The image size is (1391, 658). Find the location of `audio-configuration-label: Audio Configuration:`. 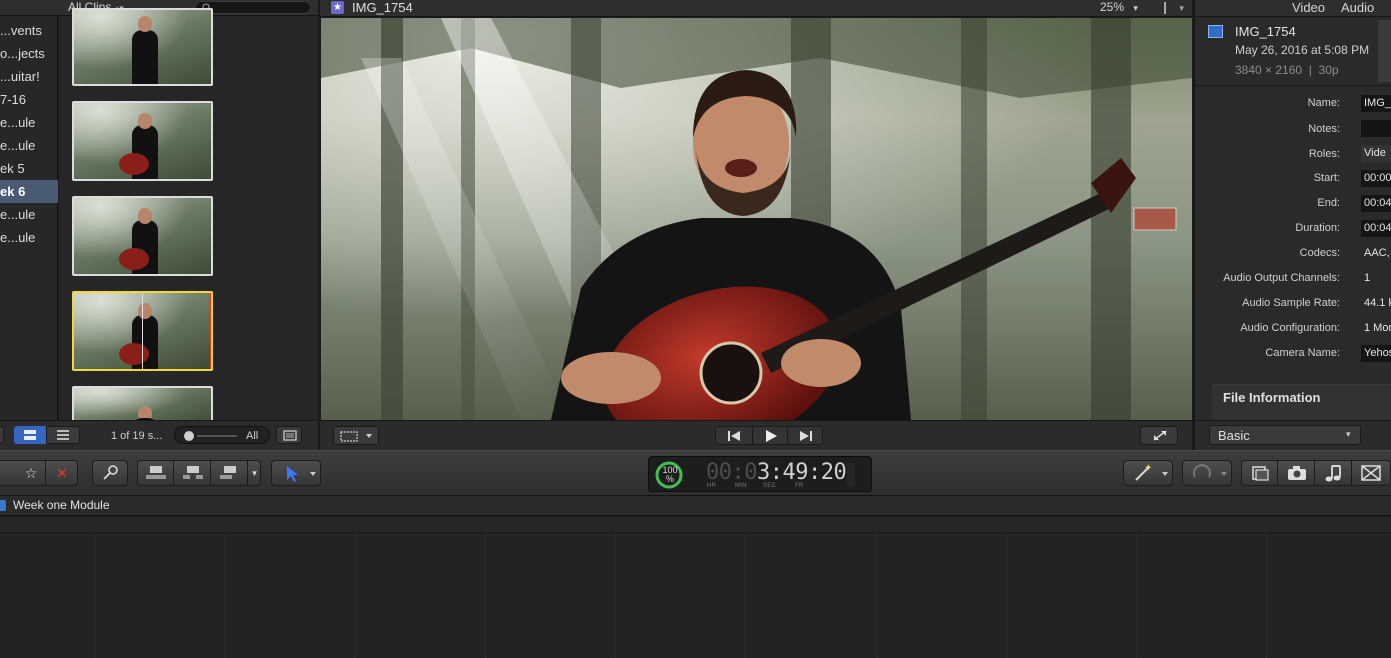

audio-configuration-label: Audio Configuration: is located at coordinates (1290, 328).